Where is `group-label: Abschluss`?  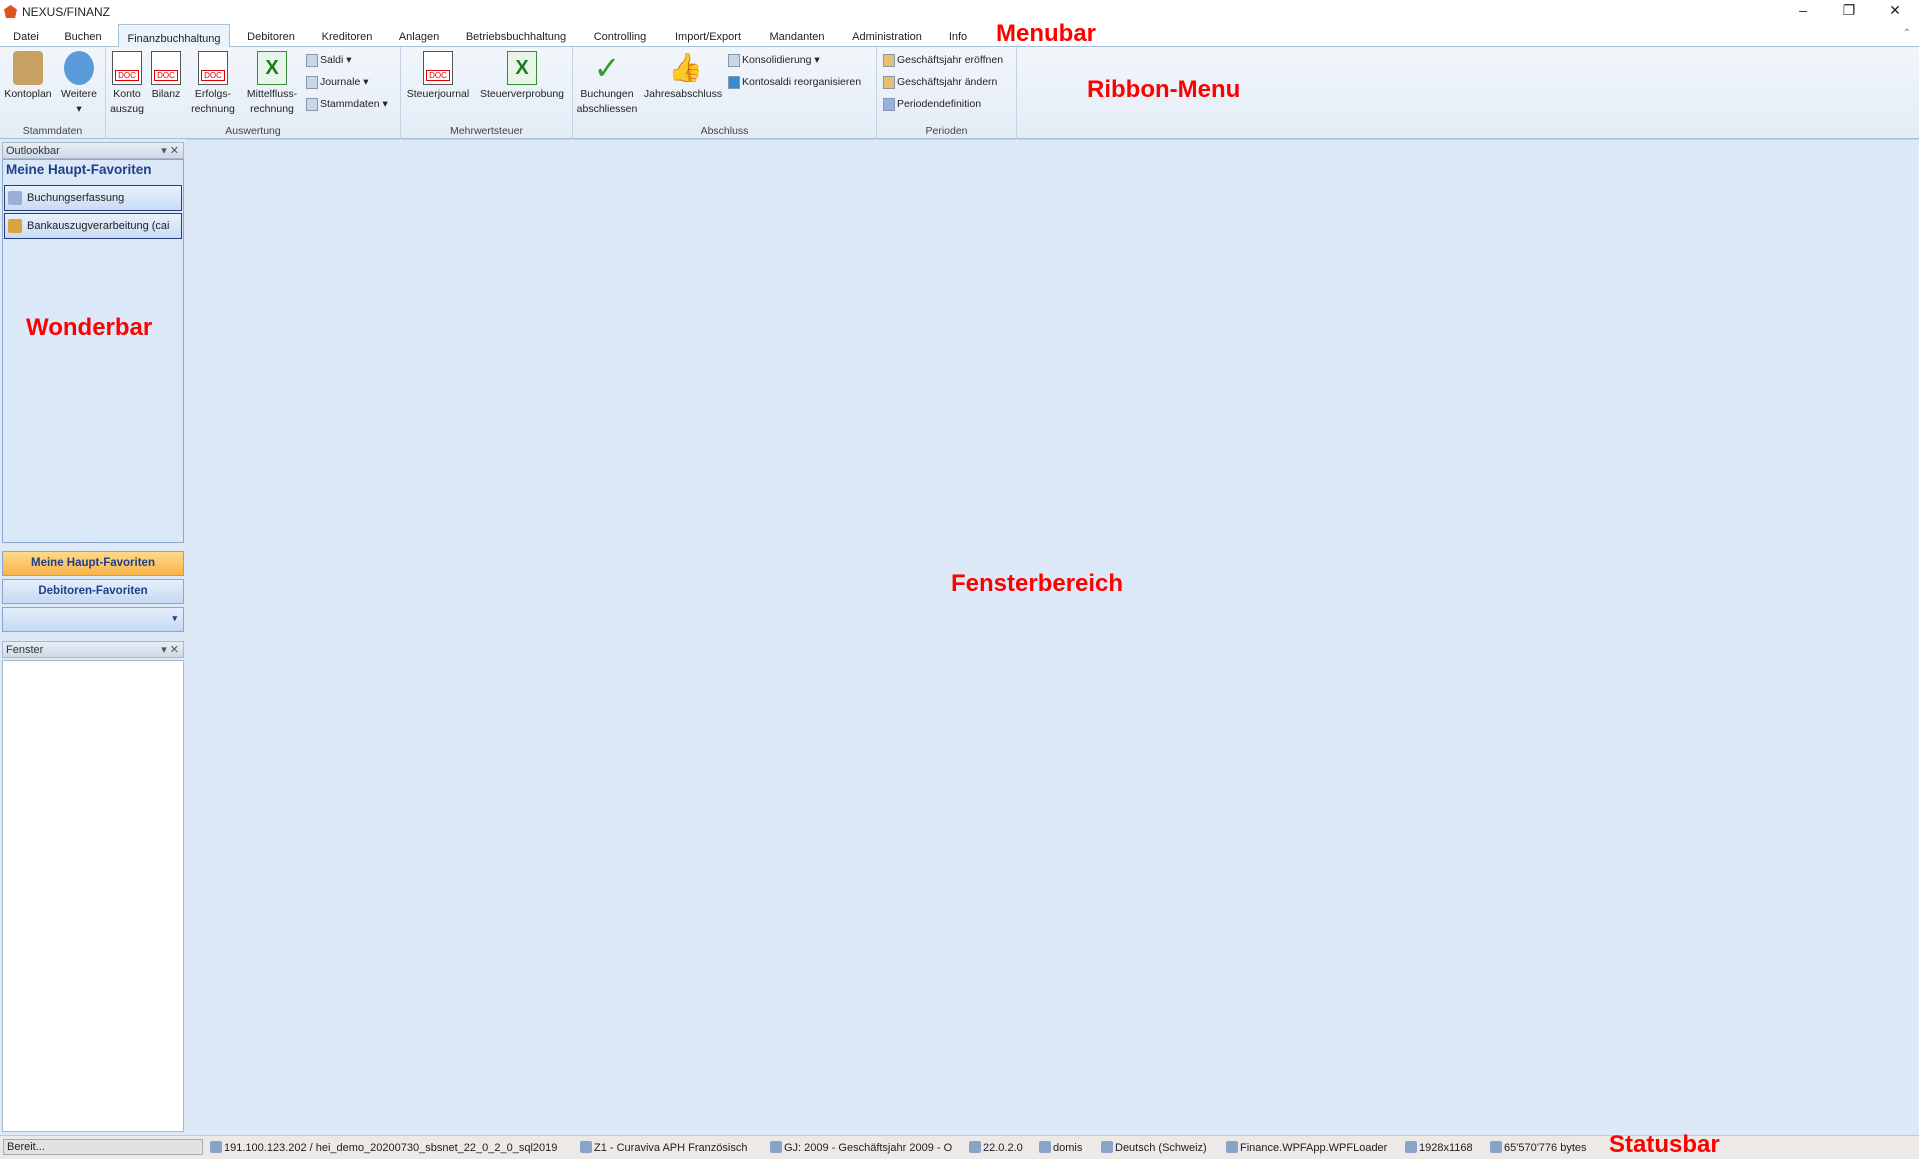 group-label: Abschluss is located at coordinates (724, 131).